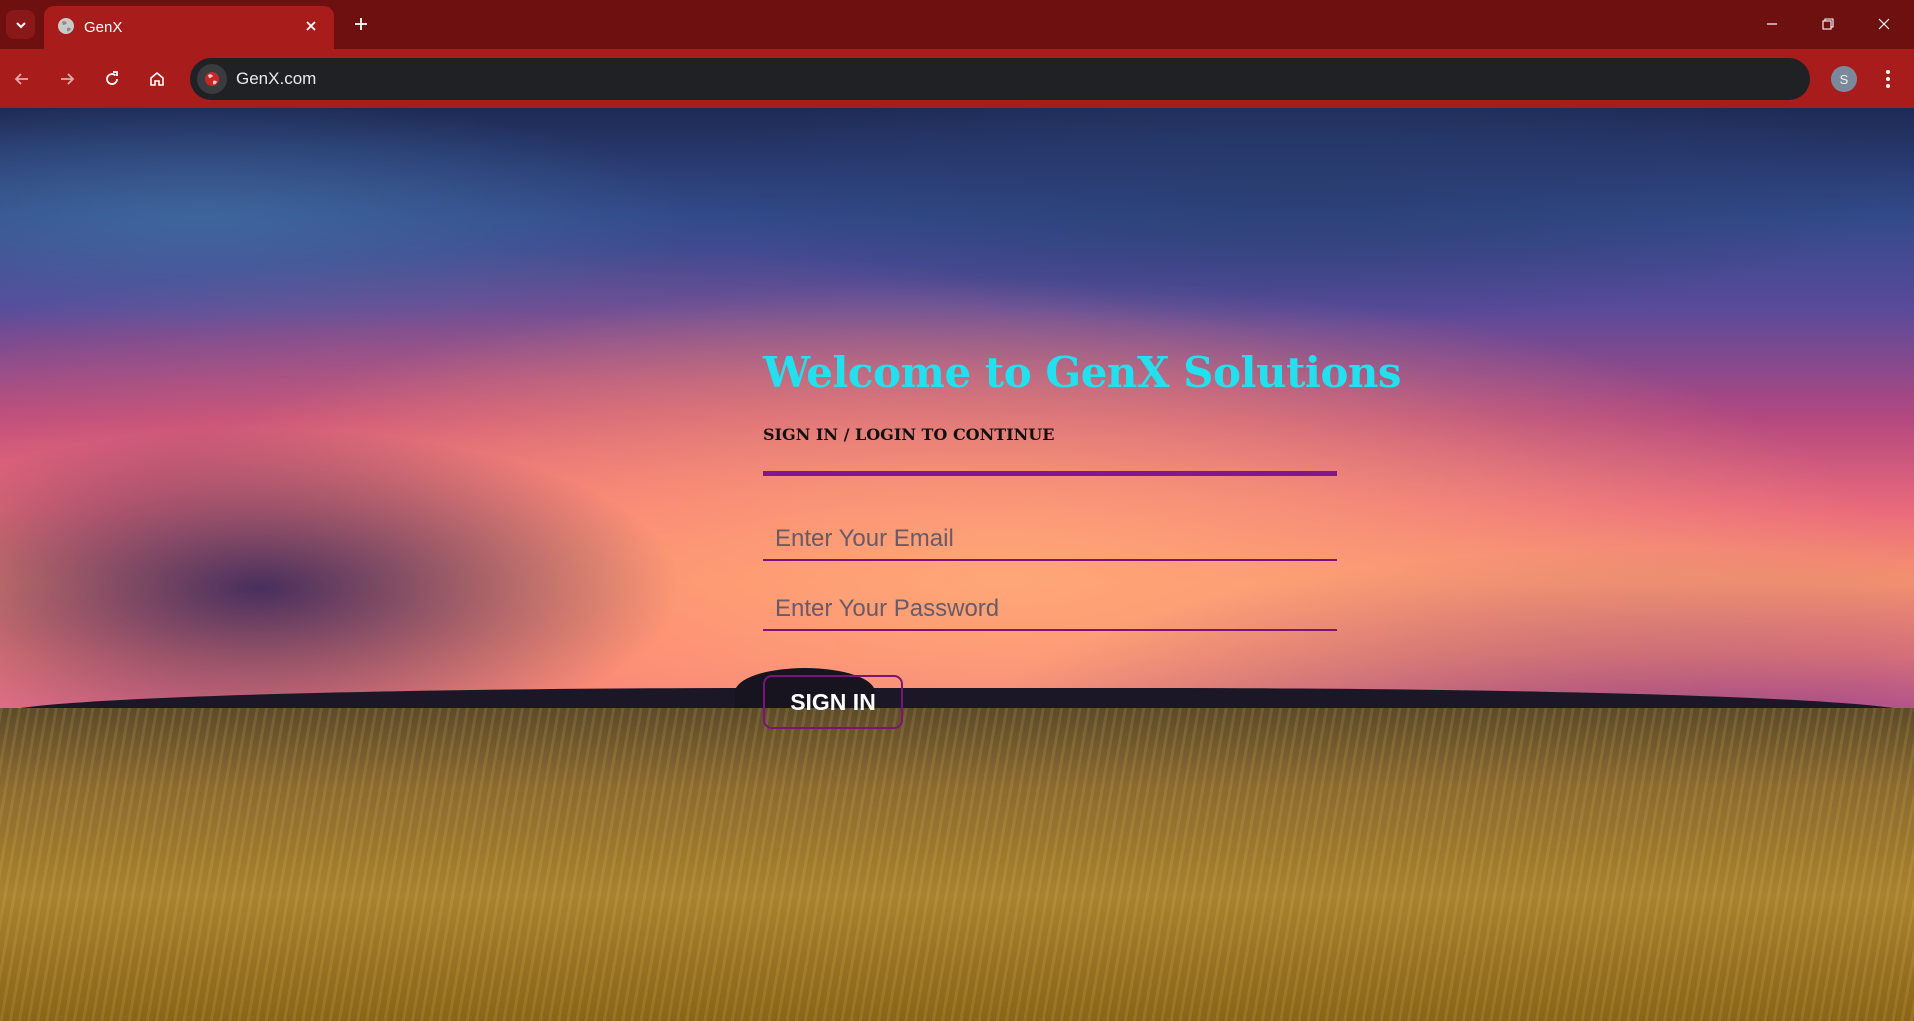 The width and height of the screenshot is (1914, 1021). What do you see at coordinates (103, 27) in the screenshot?
I see `tab-title: GenX` at bounding box center [103, 27].